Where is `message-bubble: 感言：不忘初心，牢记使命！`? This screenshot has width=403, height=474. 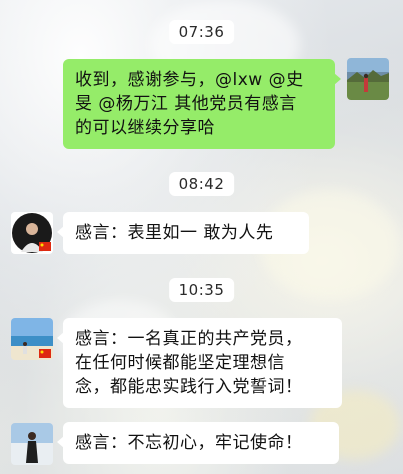
message-bubble: 感言：不忘初心，牢记使命！ is located at coordinates (198, 443).